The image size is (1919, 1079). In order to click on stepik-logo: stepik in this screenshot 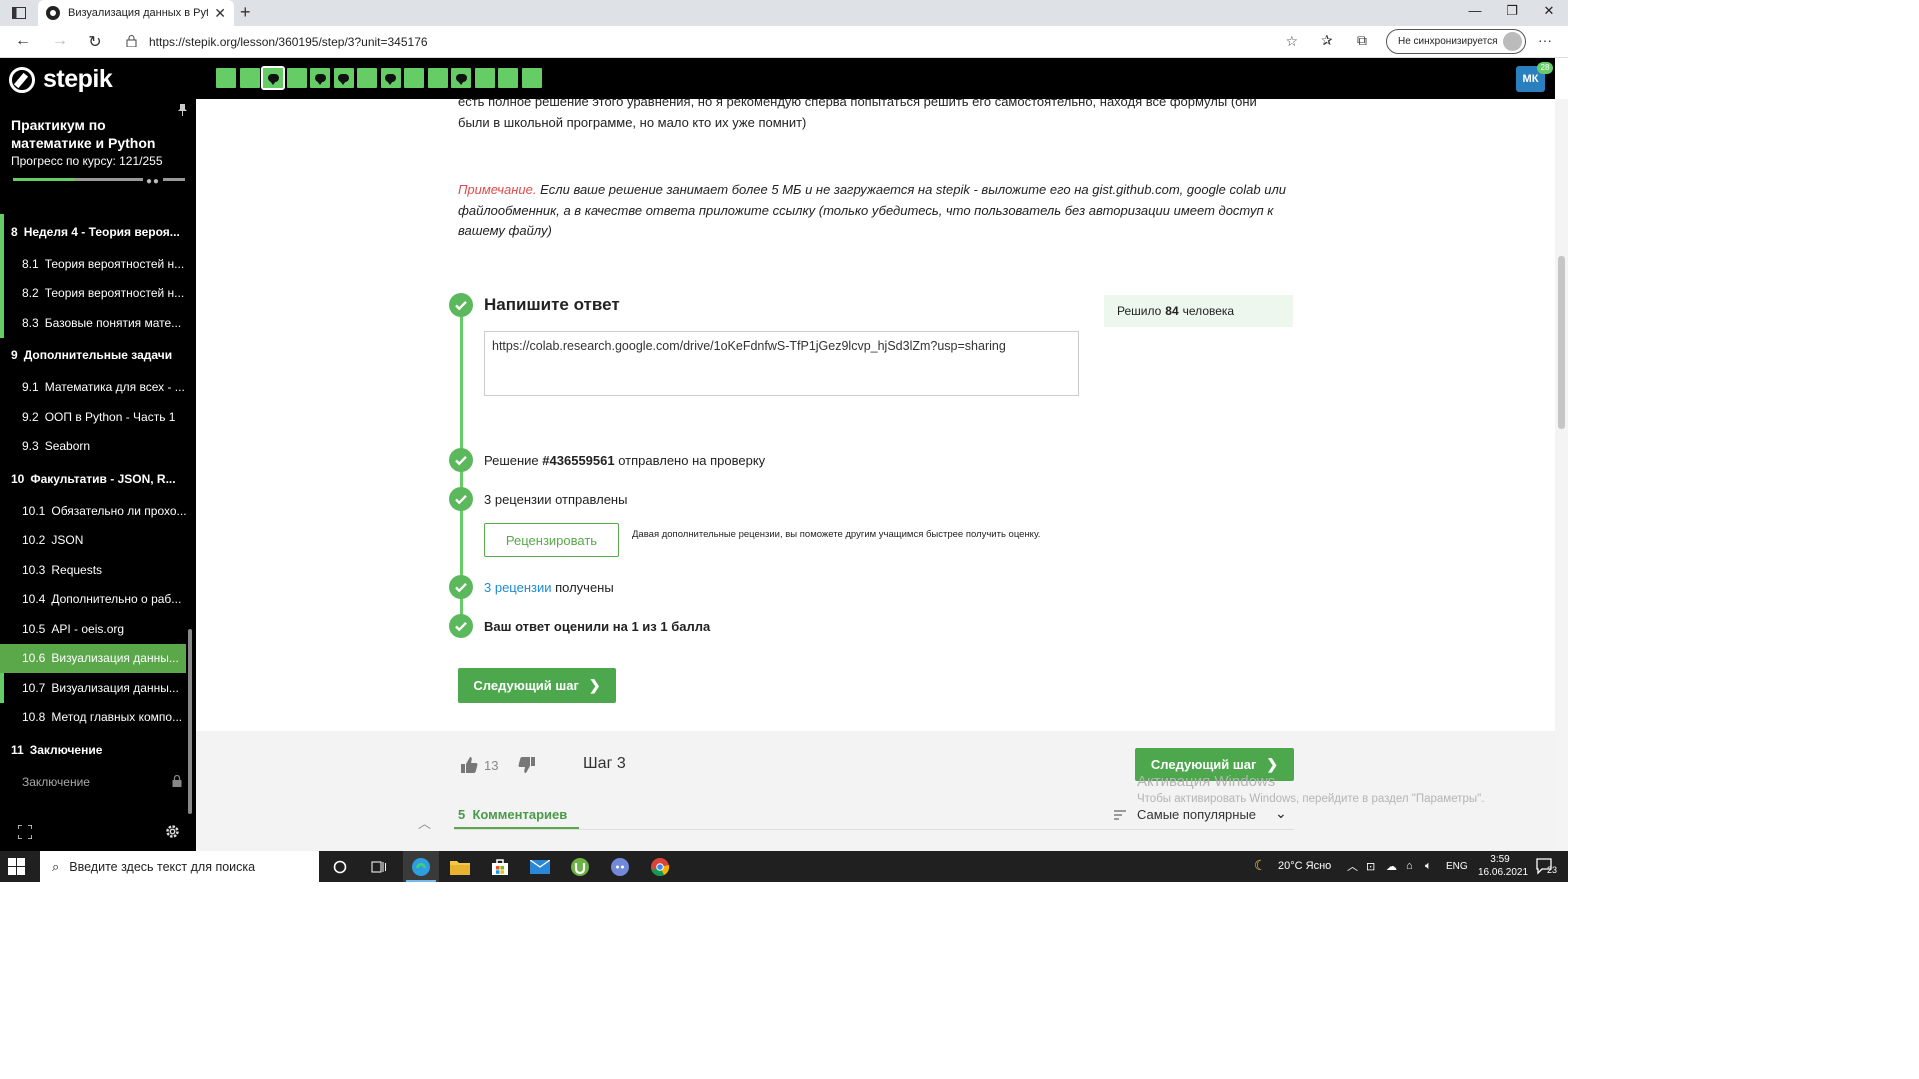, I will do `click(61, 79)`.